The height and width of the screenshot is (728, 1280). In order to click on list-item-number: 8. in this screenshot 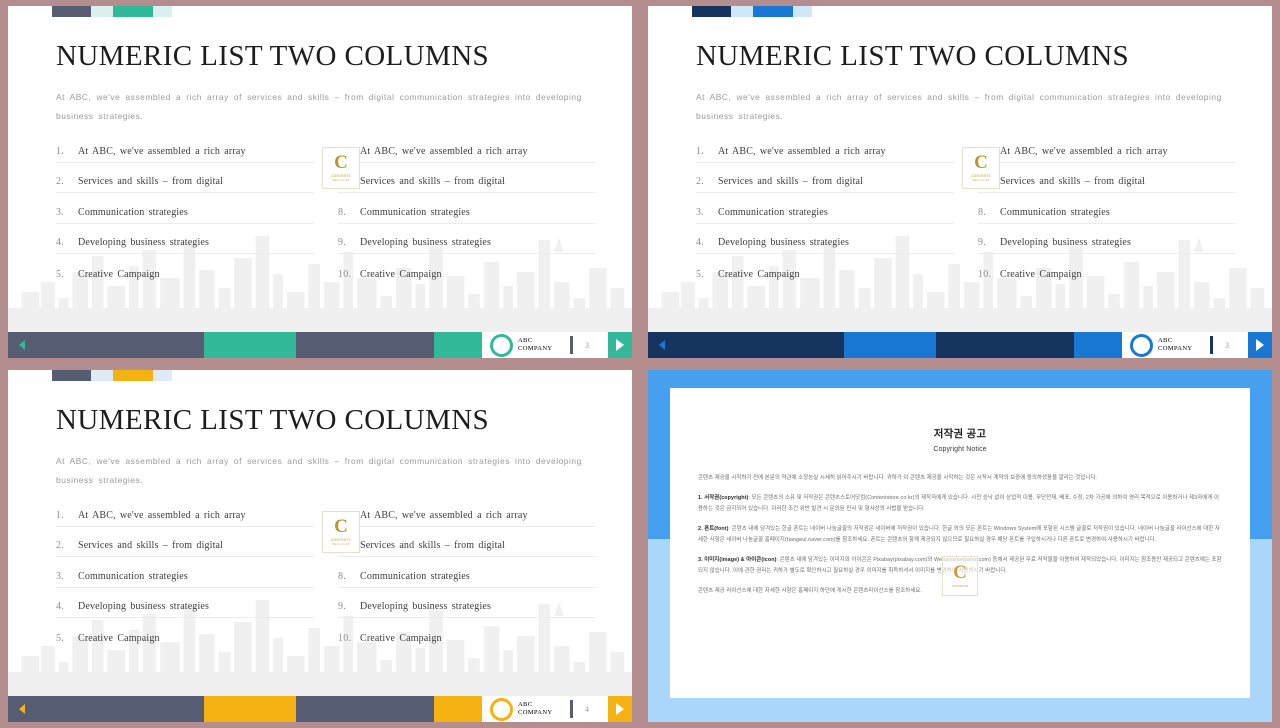, I will do `click(342, 212)`.